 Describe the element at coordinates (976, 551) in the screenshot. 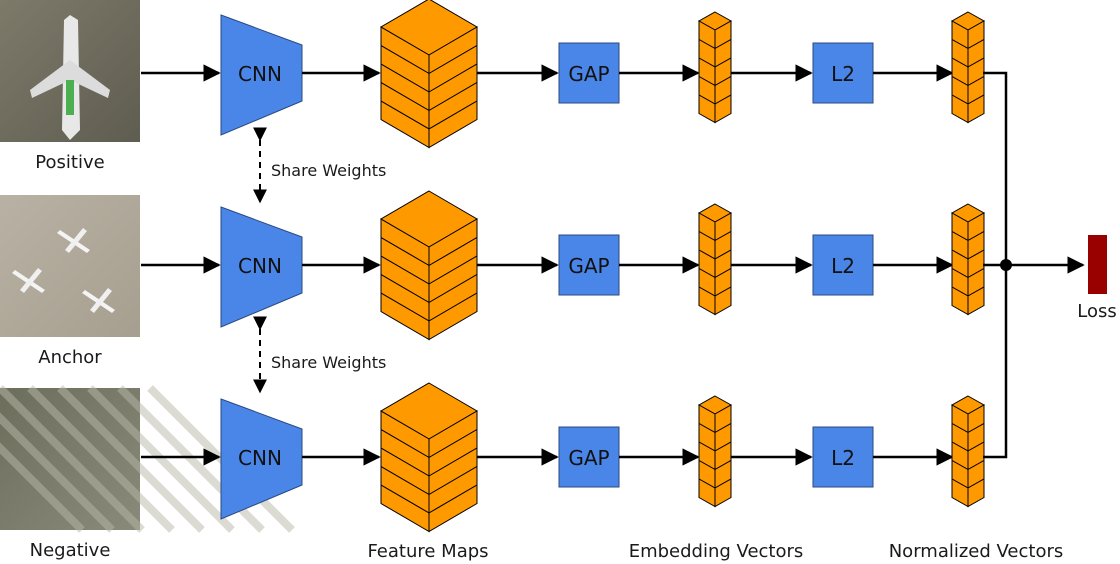

I see `caption-normalized-vectors: Normalized Vectors` at that location.